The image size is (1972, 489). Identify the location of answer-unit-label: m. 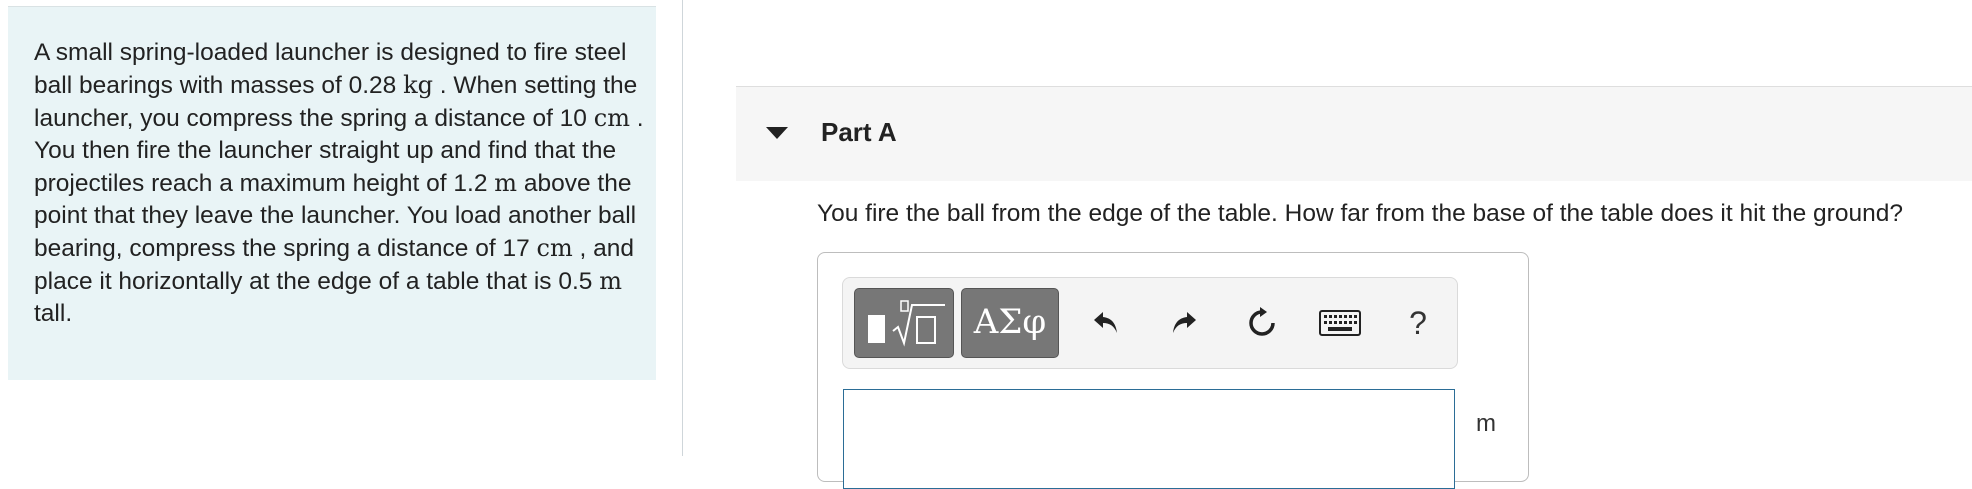
(1486, 423).